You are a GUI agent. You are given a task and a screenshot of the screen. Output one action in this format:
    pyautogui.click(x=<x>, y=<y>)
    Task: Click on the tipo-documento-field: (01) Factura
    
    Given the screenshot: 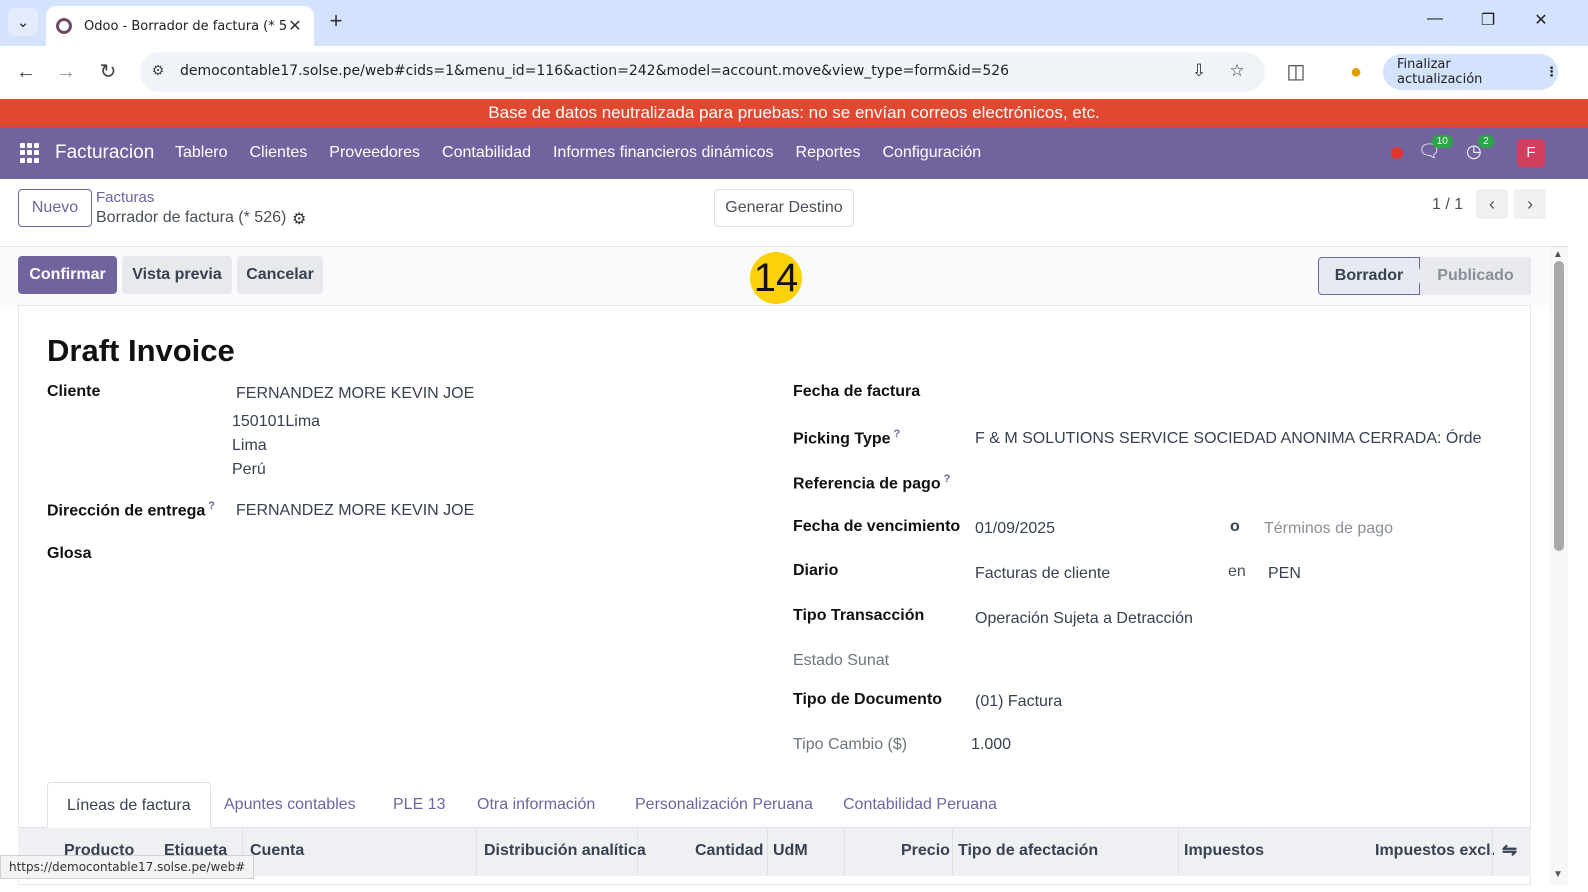 What is the action you would take?
    pyautogui.click(x=1018, y=702)
    